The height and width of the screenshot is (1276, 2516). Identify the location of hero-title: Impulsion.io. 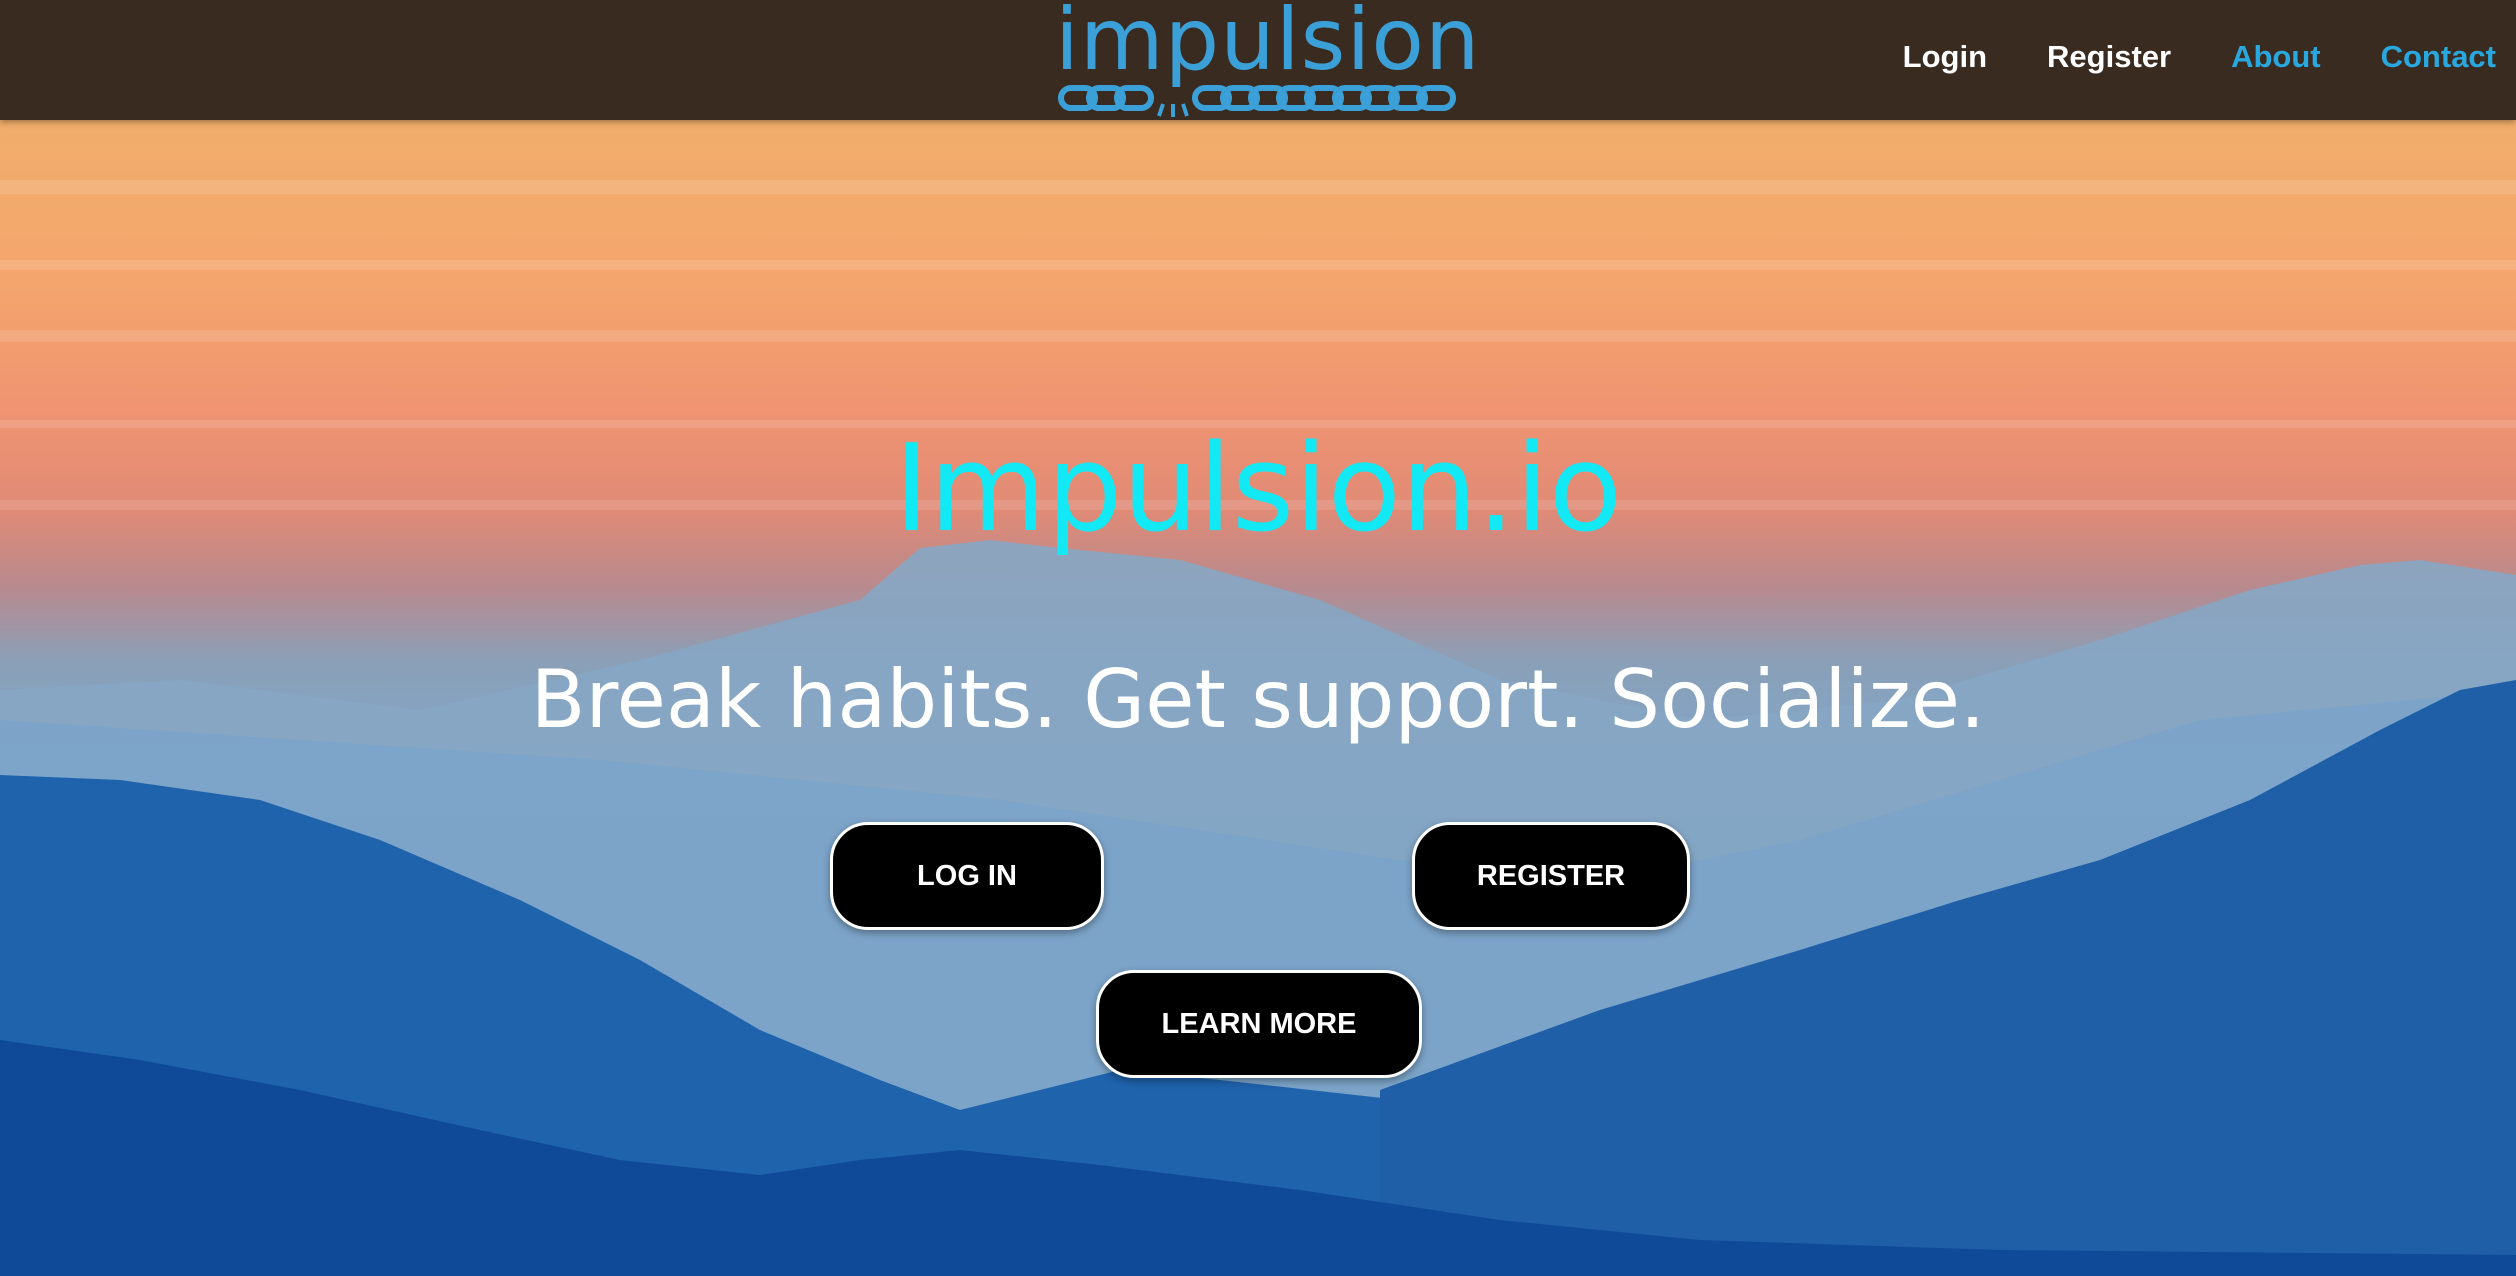
(1258, 489).